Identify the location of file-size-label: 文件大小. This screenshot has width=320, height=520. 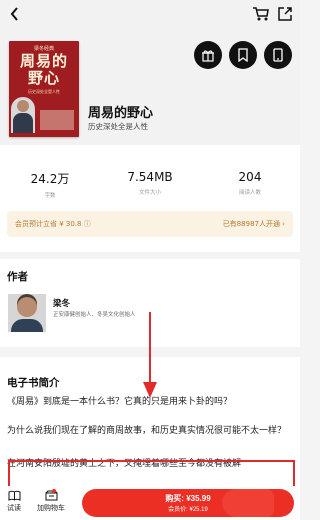
(149, 193).